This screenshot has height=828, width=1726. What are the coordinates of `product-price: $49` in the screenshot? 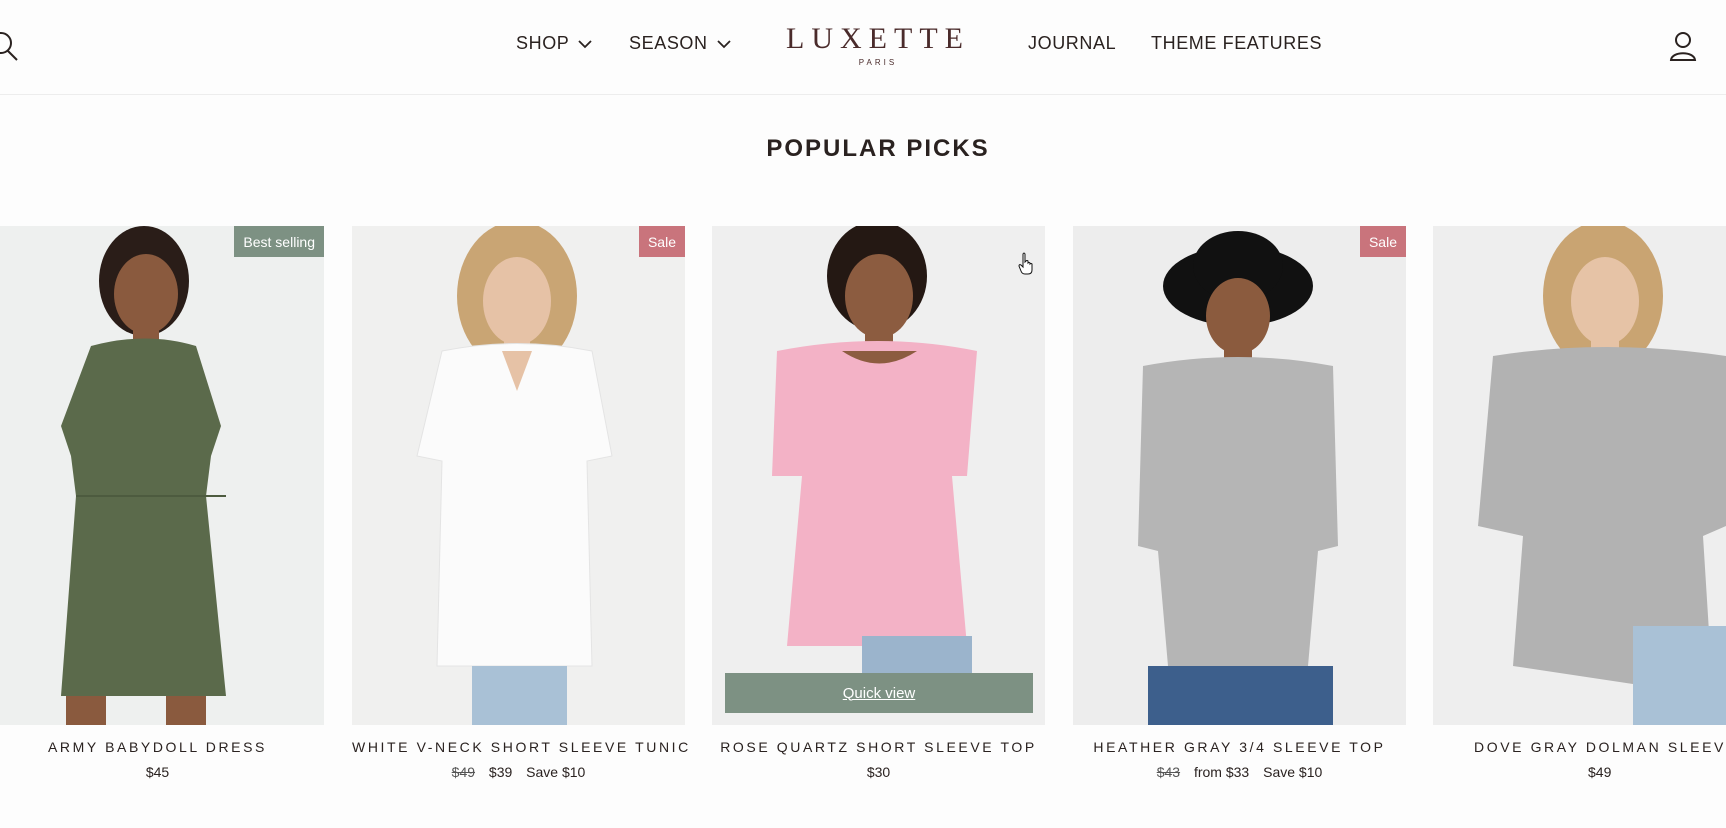 It's located at (1579, 772).